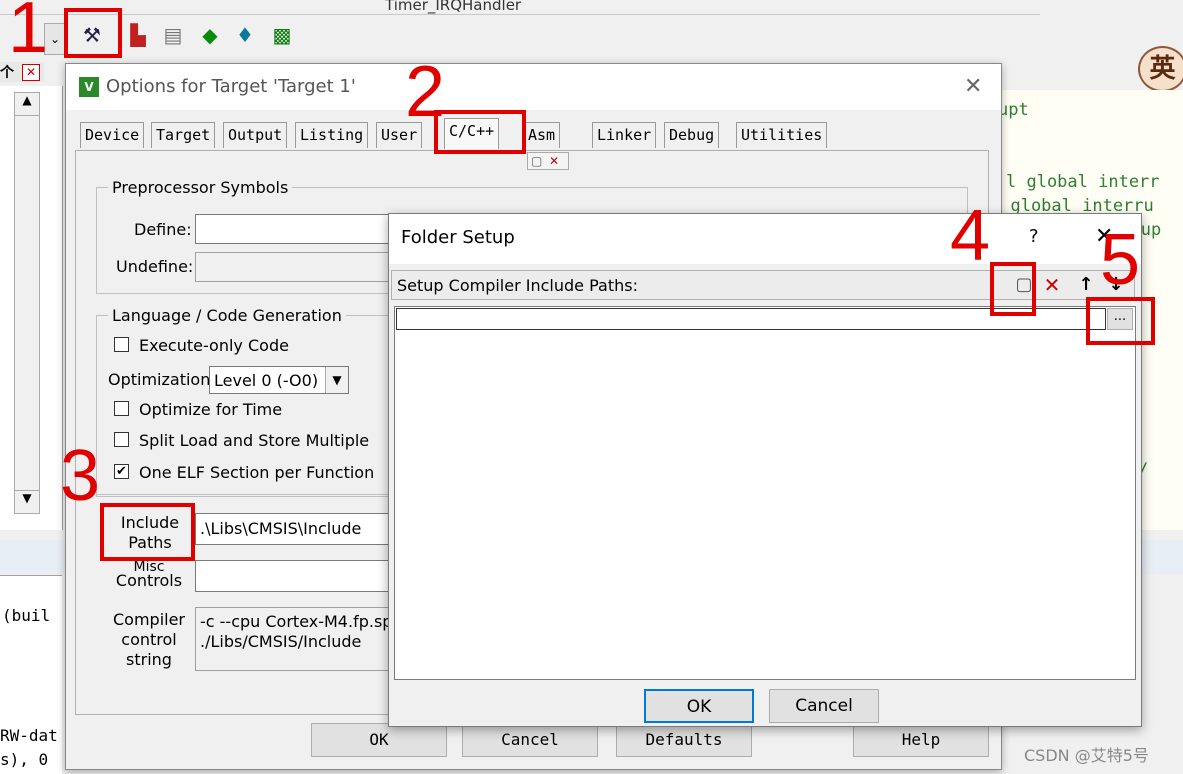 The image size is (1183, 774). Describe the element at coordinates (112, 135) in the screenshot. I see `tab-device: Device` at that location.